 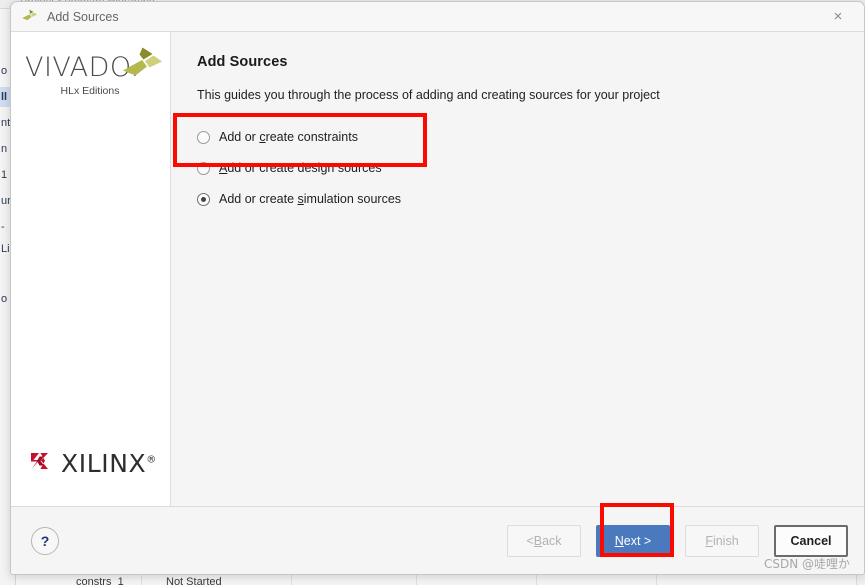 I want to click on radio-option-add-or-create-simulation-sources: Add or create simulation sources, so click(x=530, y=199).